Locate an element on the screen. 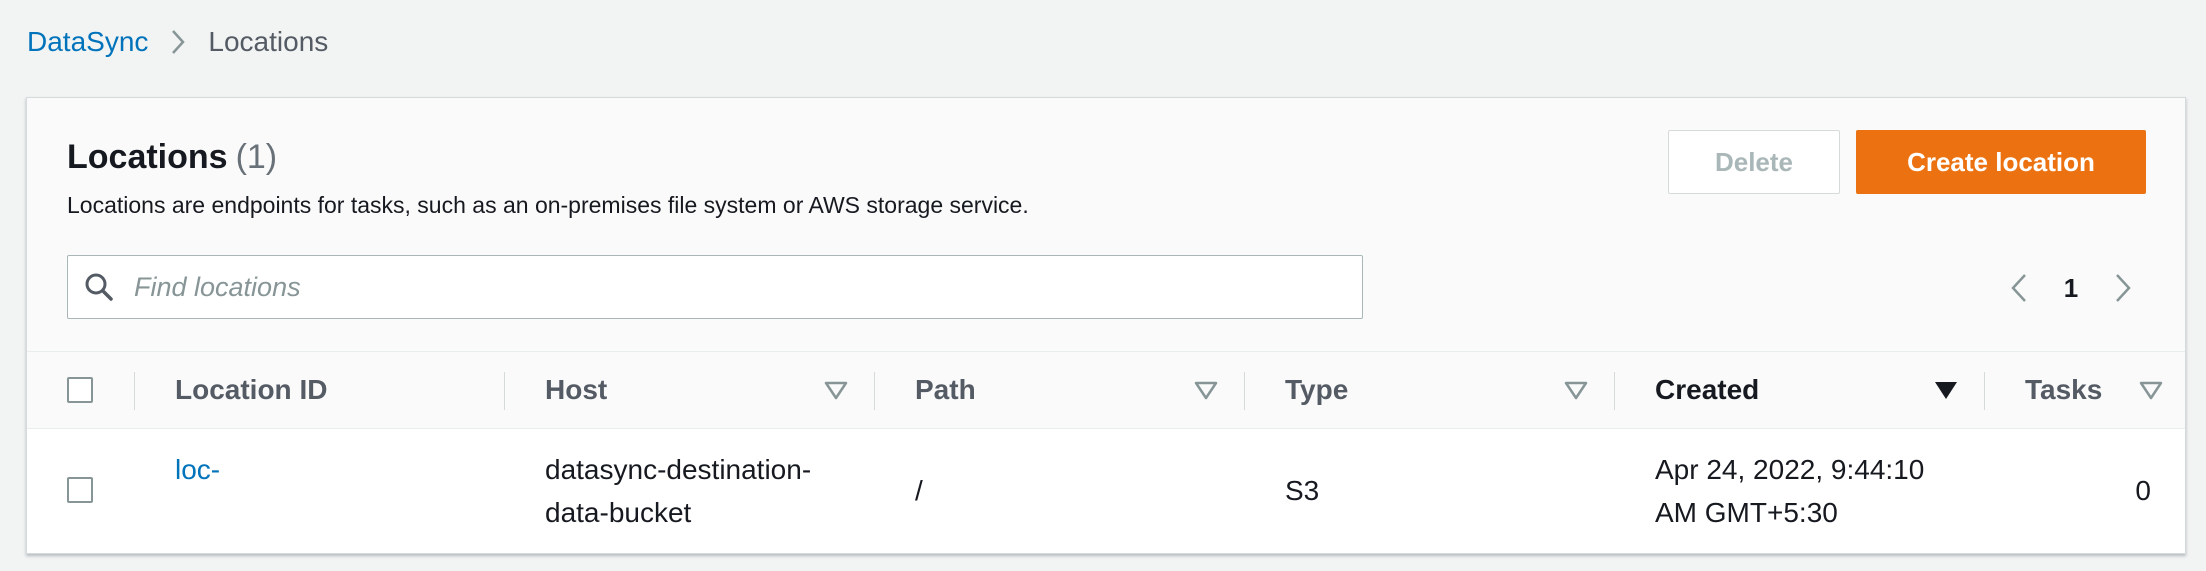 Image resolution: width=2206 pixels, height=571 pixels. tasks-cell: 0 is located at coordinates (2143, 490).